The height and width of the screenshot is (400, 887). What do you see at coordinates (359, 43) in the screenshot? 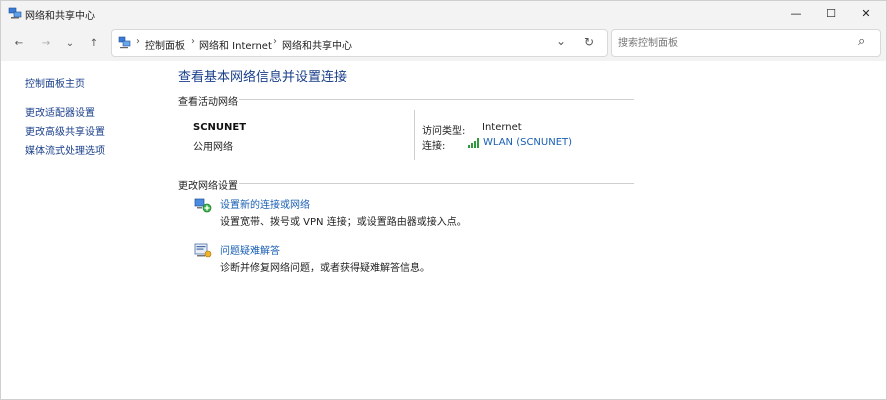
I see `address-bar: › 控制面板 › 网络和 Internet › 网络和共享中心 ⌄ ↻` at bounding box center [359, 43].